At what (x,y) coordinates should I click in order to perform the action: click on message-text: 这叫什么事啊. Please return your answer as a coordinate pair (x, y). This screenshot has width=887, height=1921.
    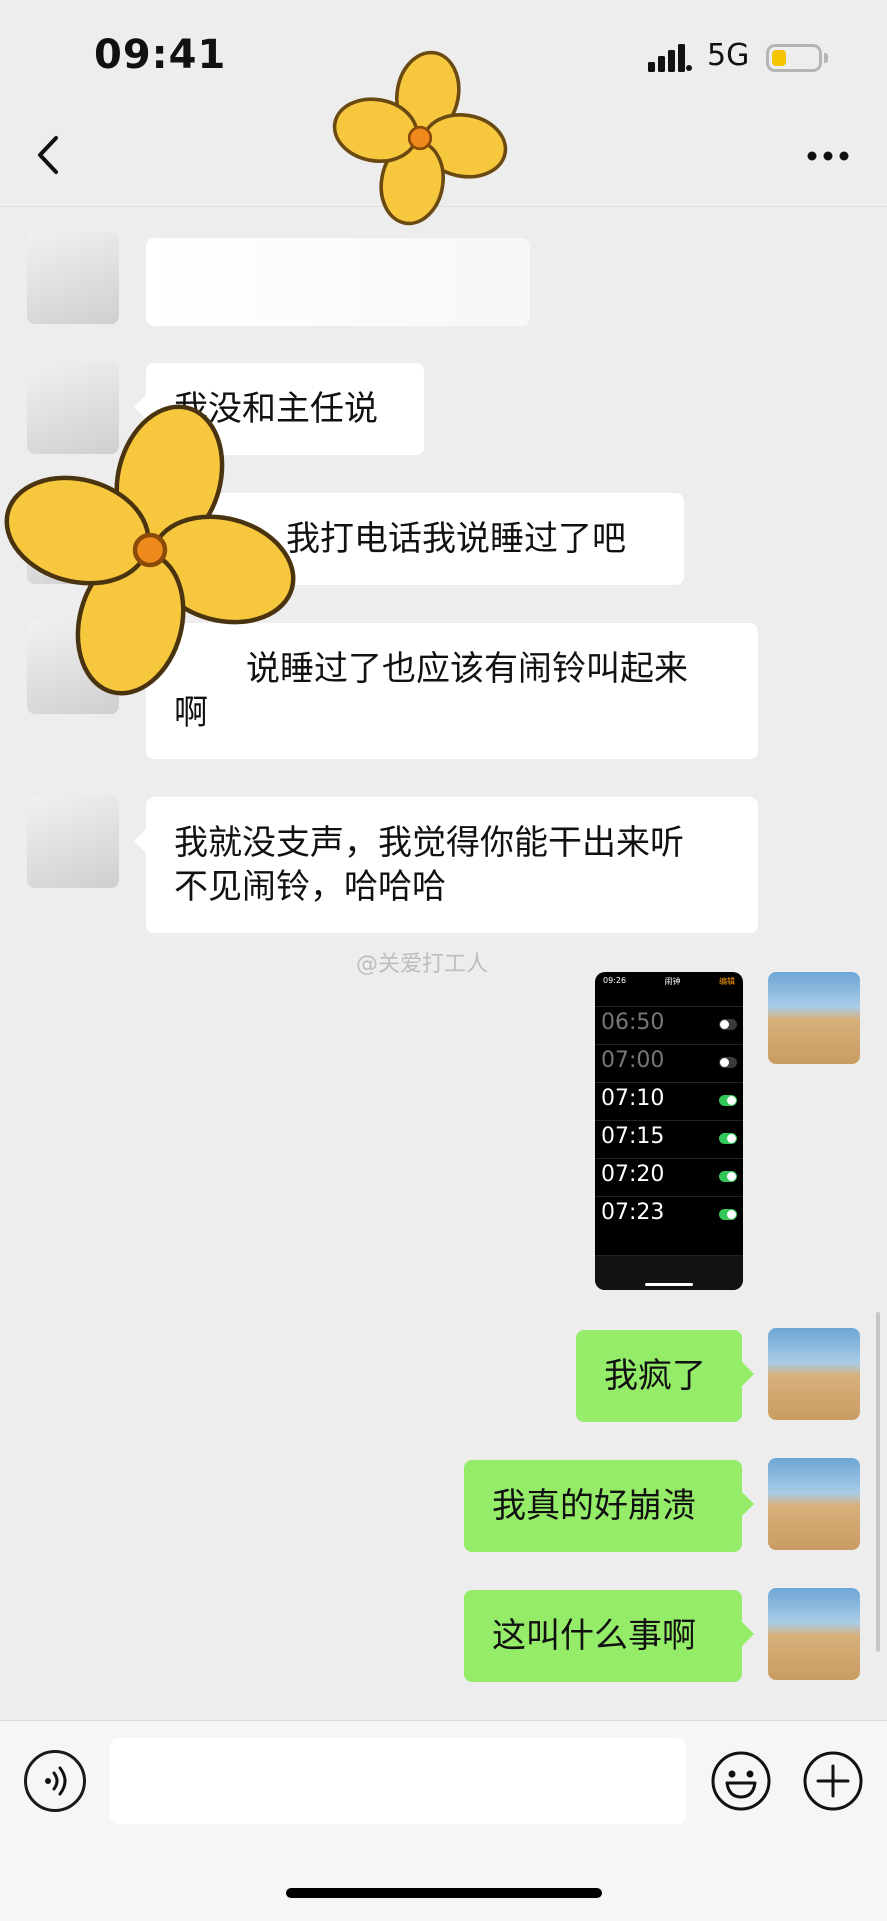
    Looking at the image, I should click on (594, 1636).